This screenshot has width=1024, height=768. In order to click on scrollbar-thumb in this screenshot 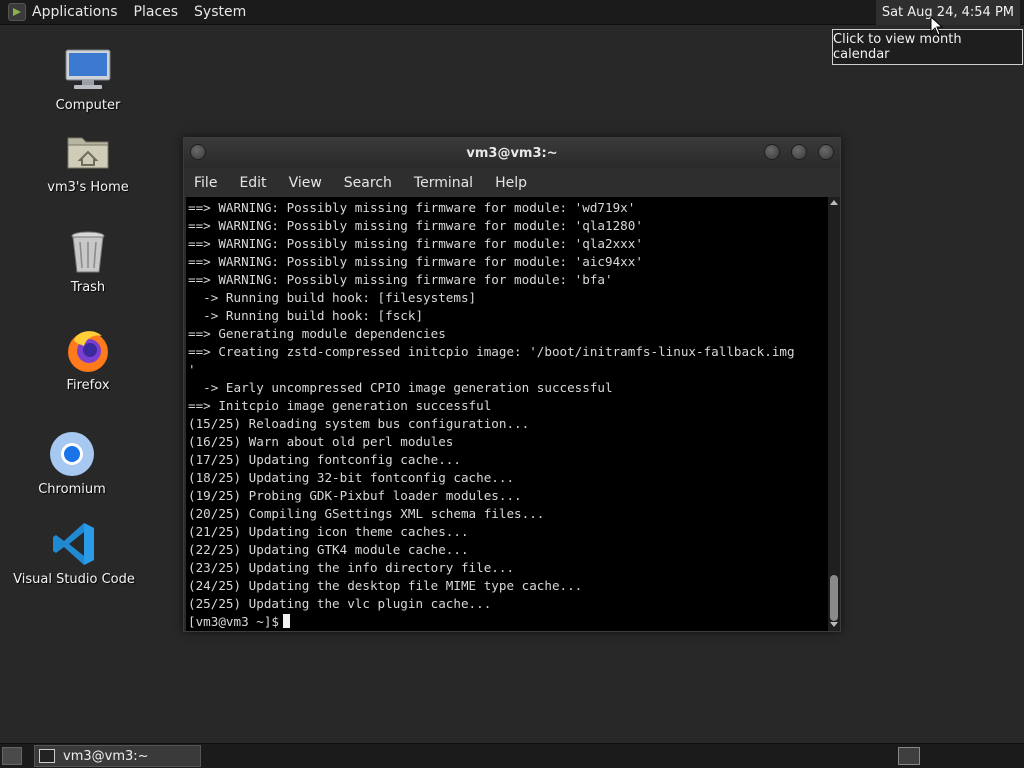, I will do `click(834, 598)`.